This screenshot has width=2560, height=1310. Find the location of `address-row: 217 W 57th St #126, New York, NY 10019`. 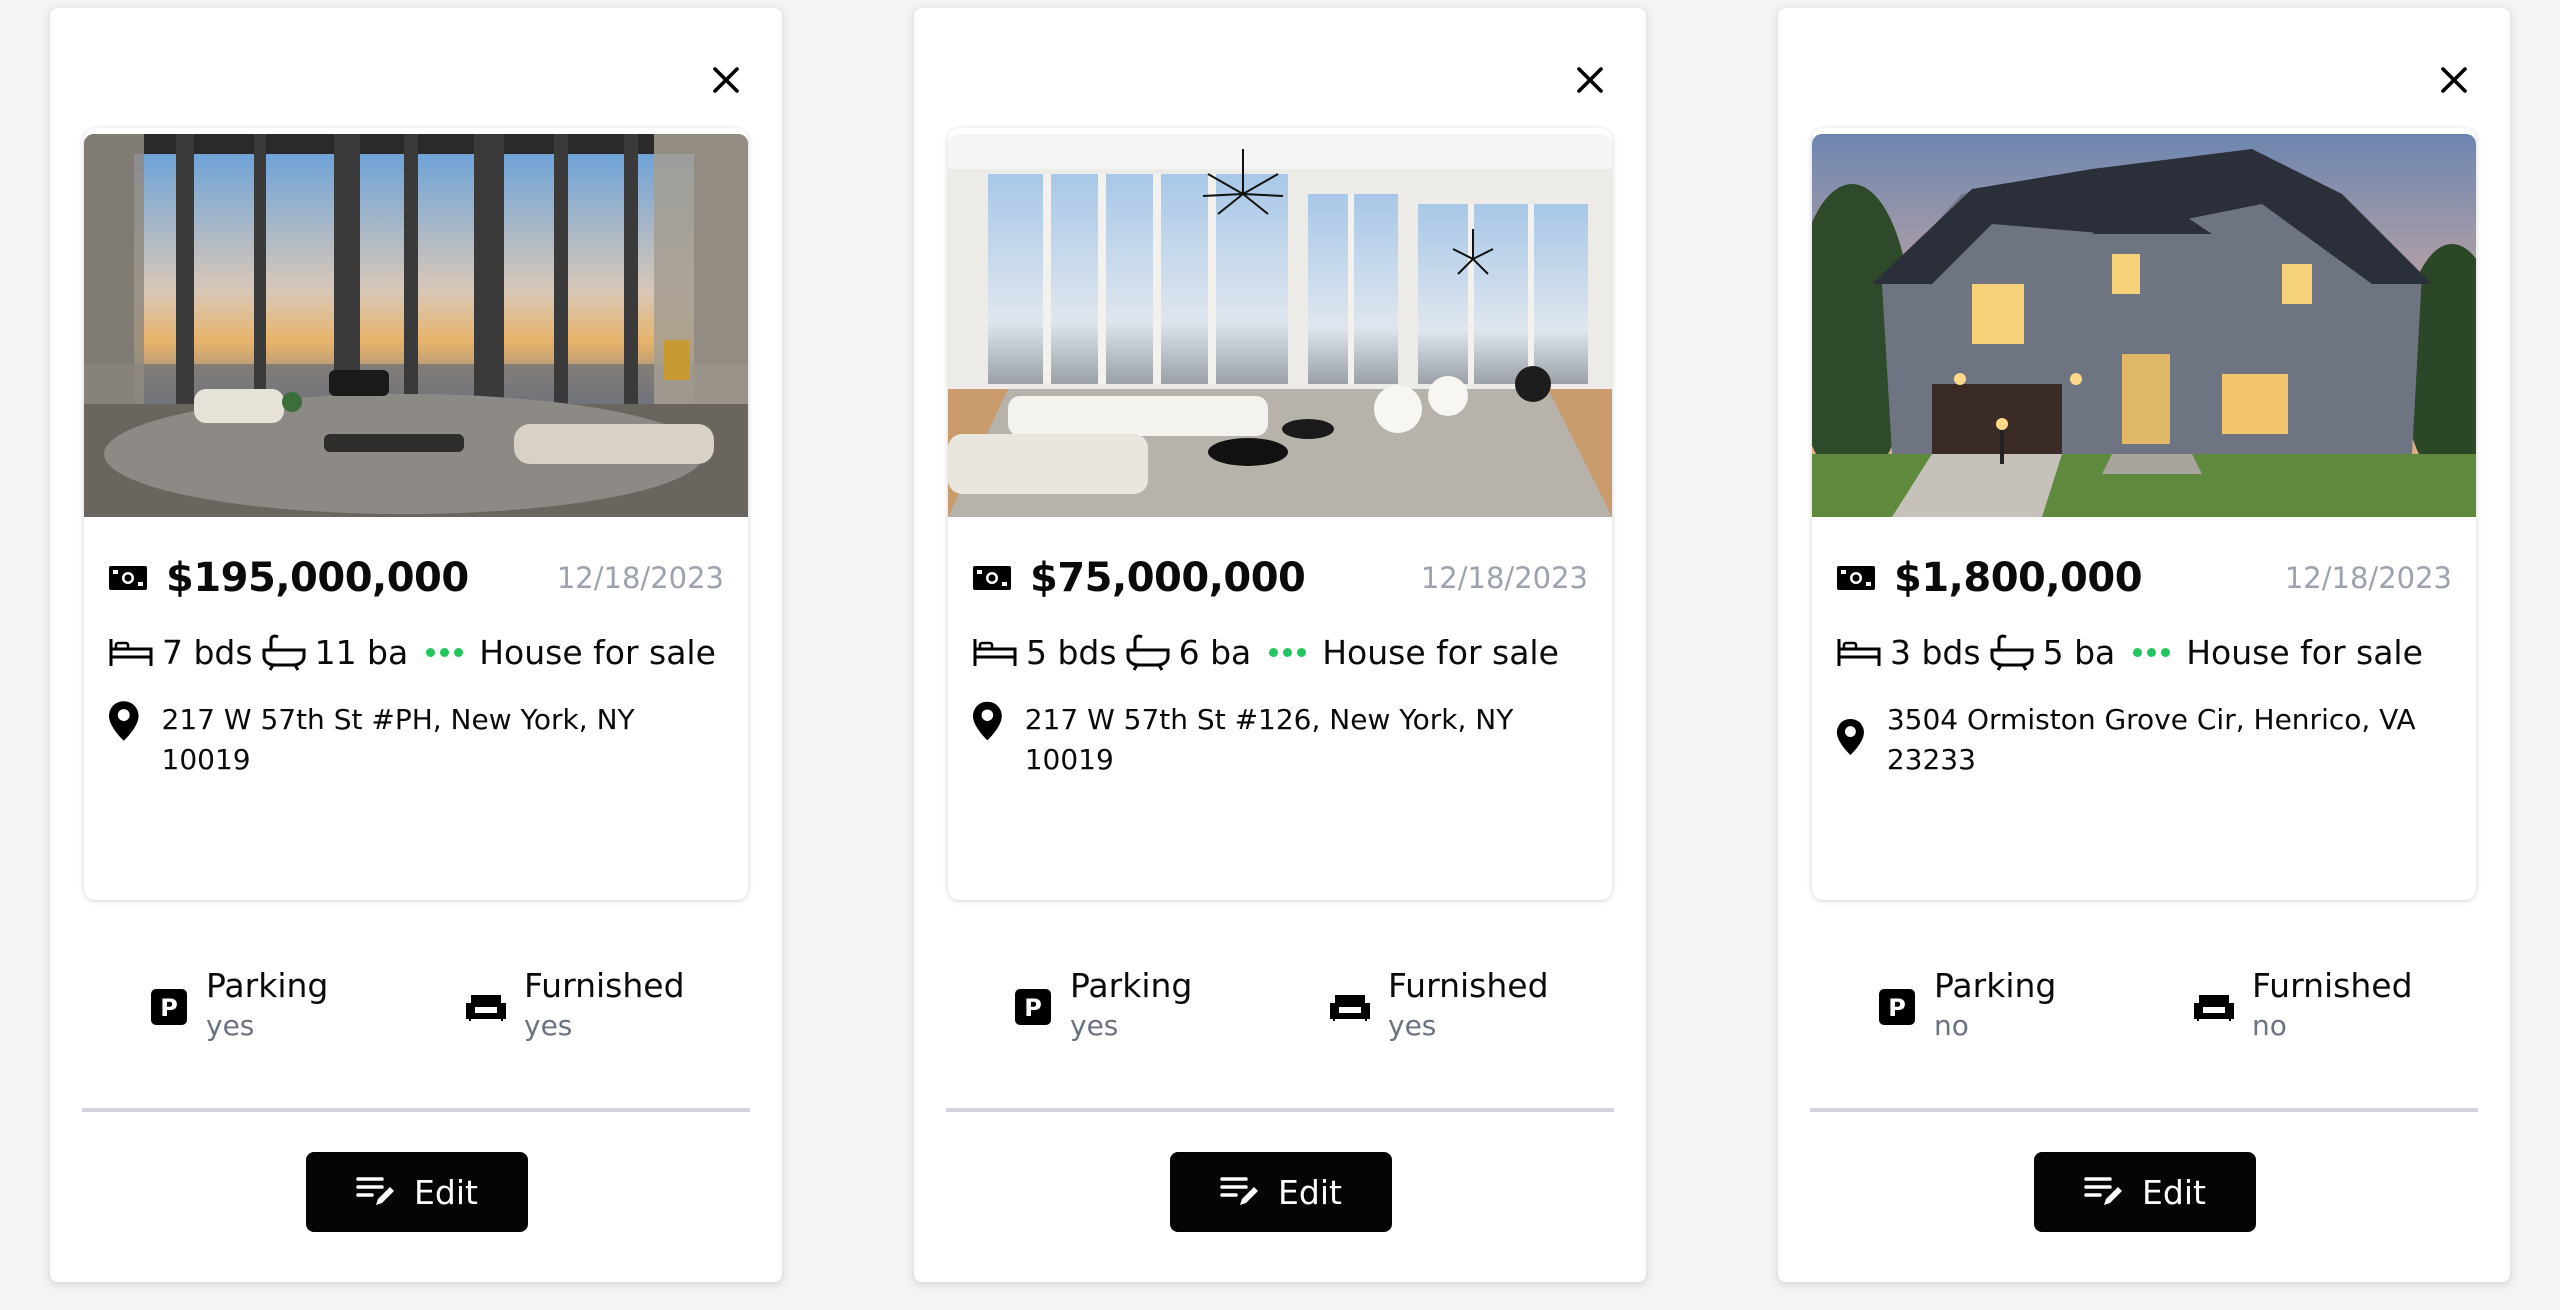

address-row: 217 W 57th St #126, New York, NY 10019 is located at coordinates (1280, 740).